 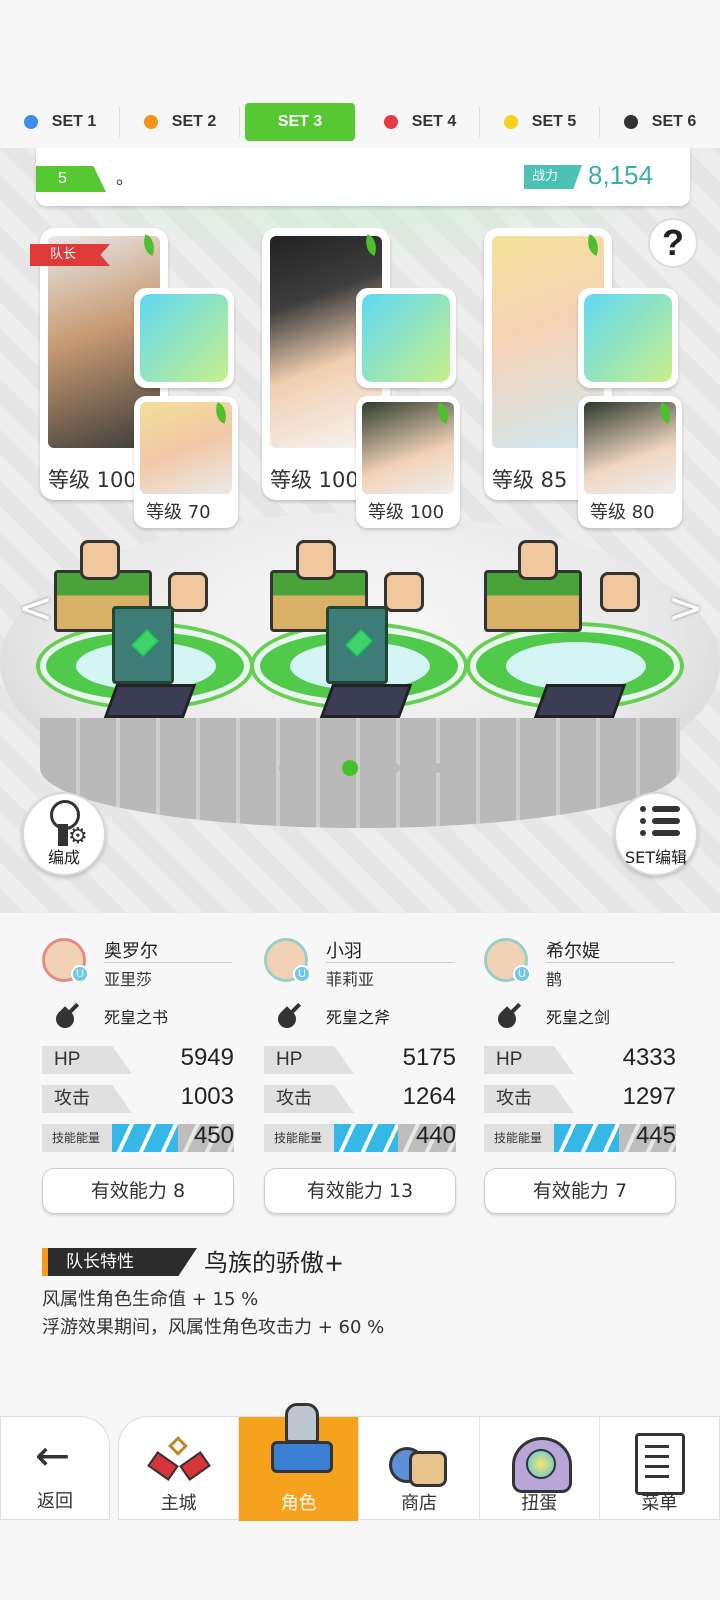 I want to click on team1-sub-level: 等级 70, so click(x=178, y=512).